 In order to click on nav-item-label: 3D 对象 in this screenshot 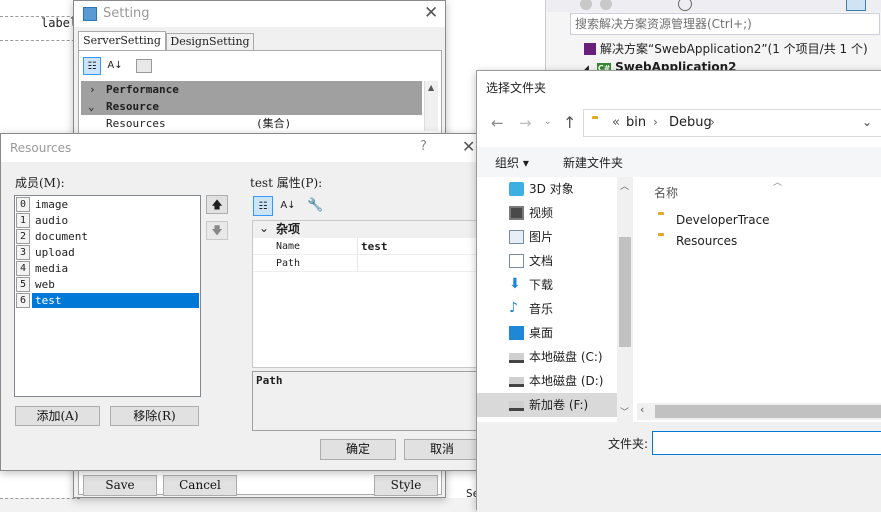, I will do `click(551, 189)`.